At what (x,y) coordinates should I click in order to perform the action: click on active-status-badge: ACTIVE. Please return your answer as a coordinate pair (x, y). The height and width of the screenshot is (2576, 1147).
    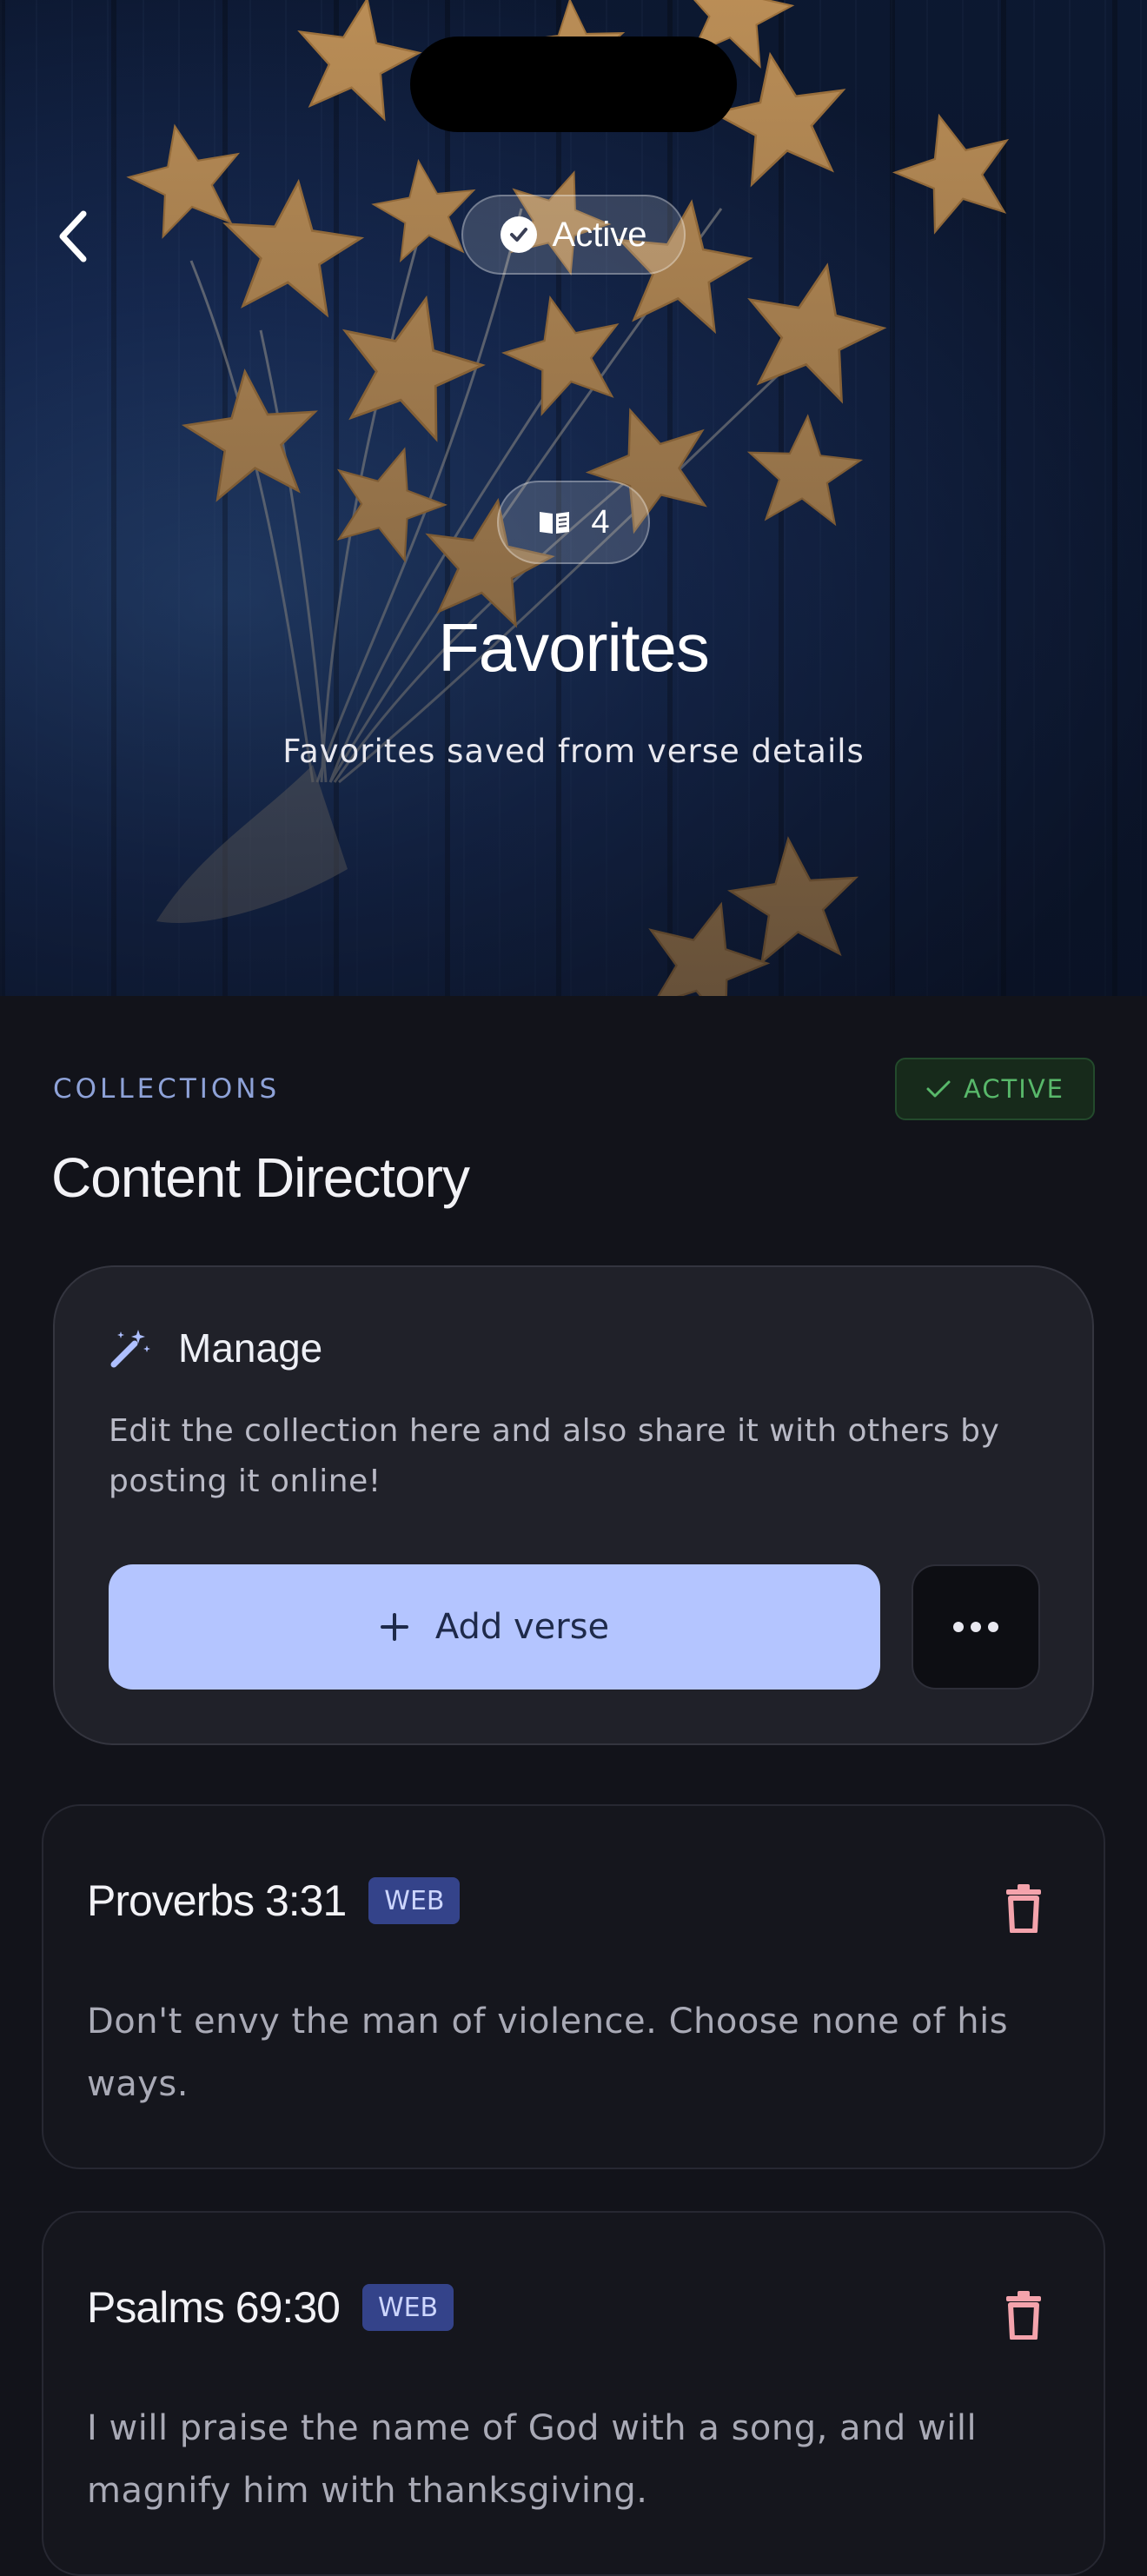
    Looking at the image, I should click on (995, 1089).